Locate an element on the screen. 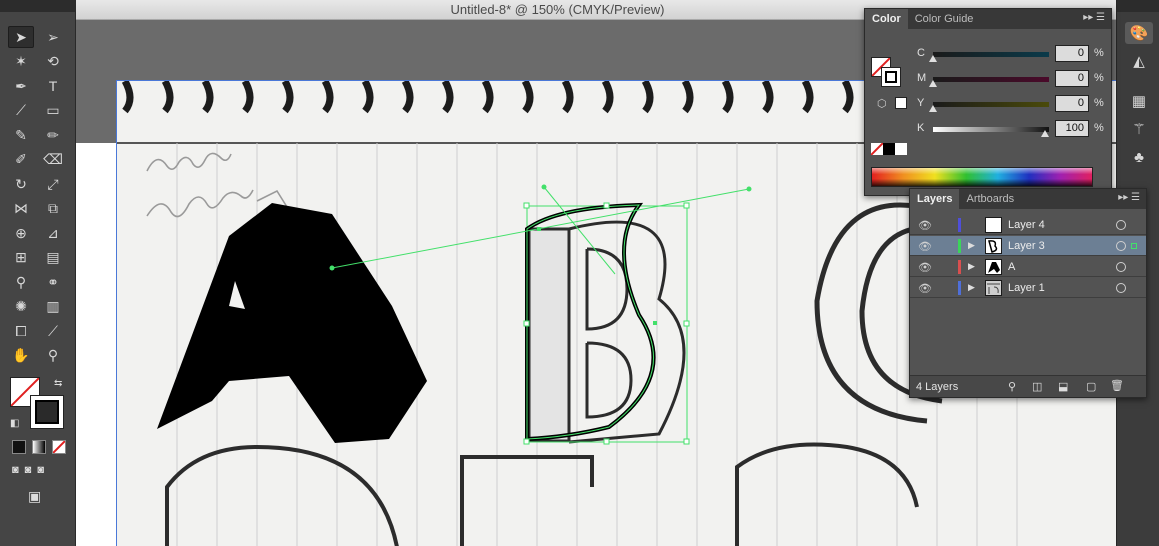  layer-row: 👁 ▶ Layer 1 is located at coordinates (1028, 288).